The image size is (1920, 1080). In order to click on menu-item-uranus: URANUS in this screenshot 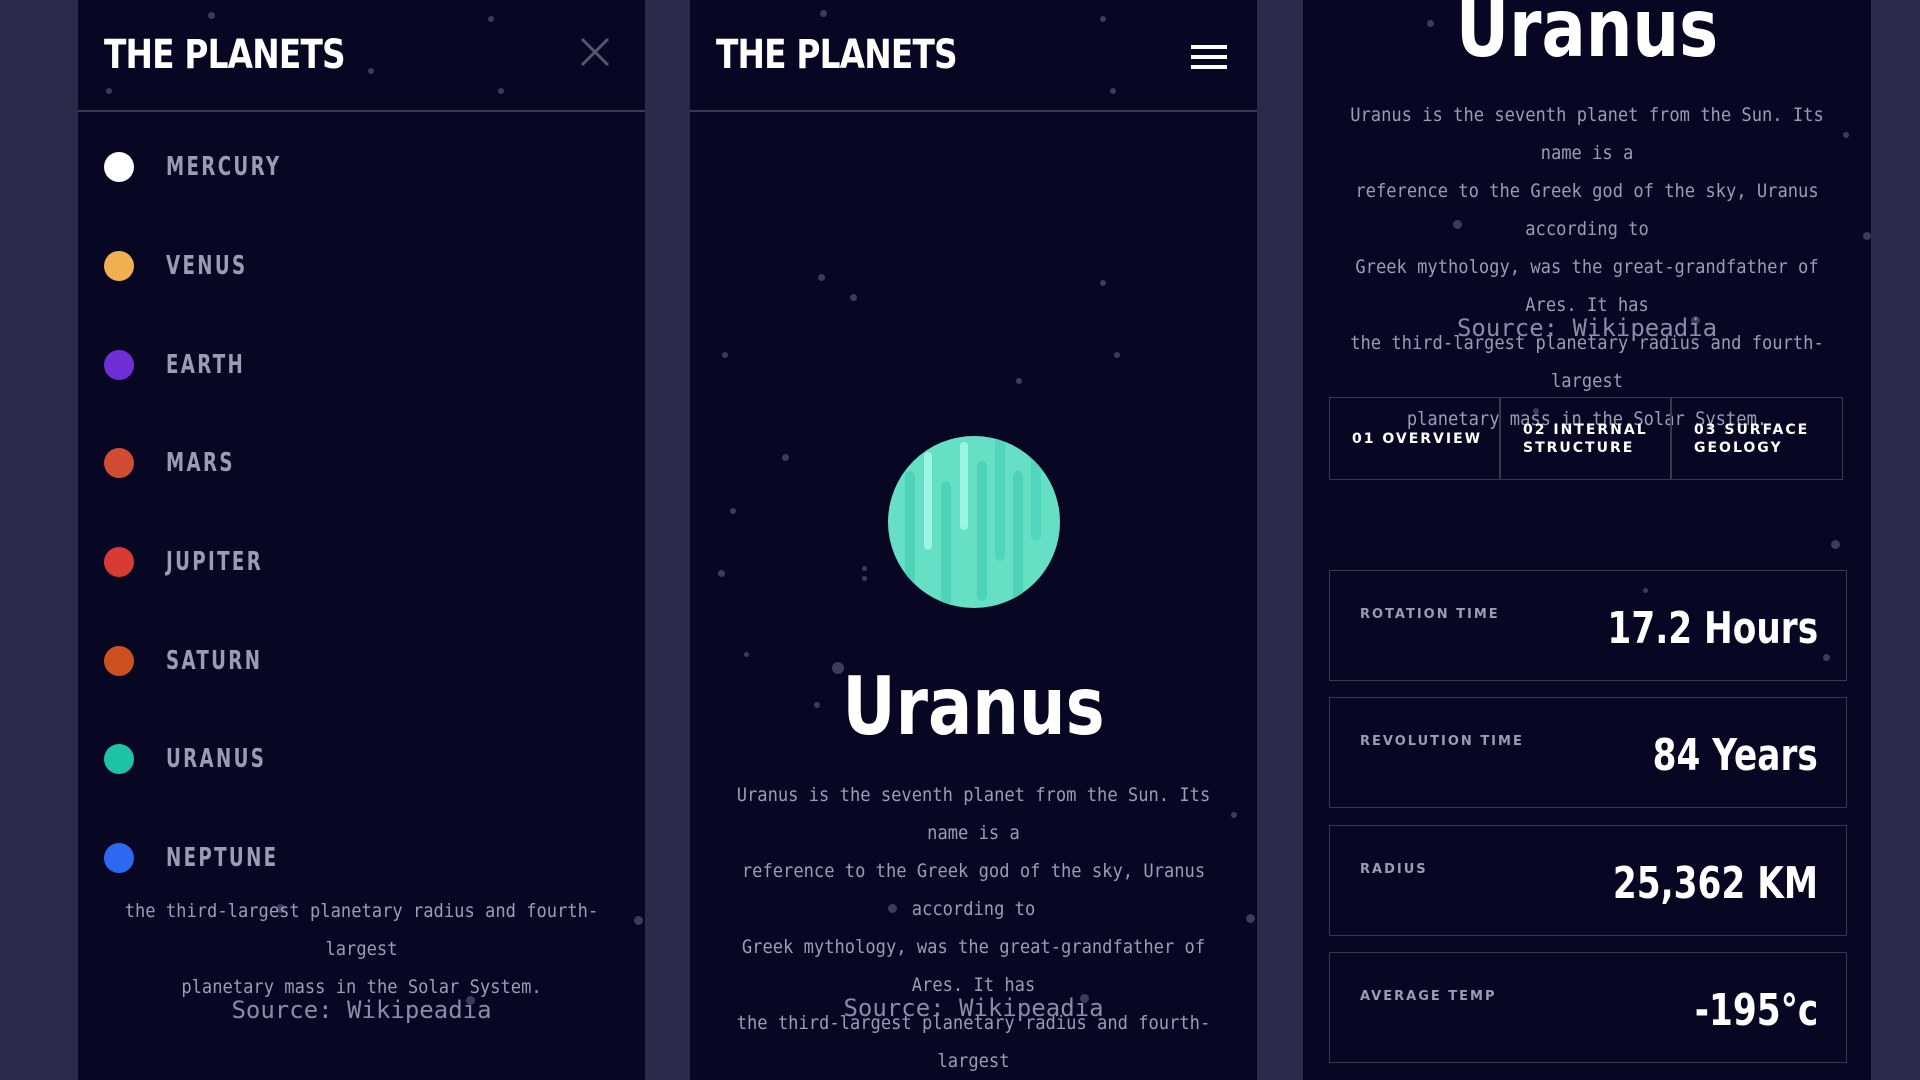, I will do `click(354, 761)`.